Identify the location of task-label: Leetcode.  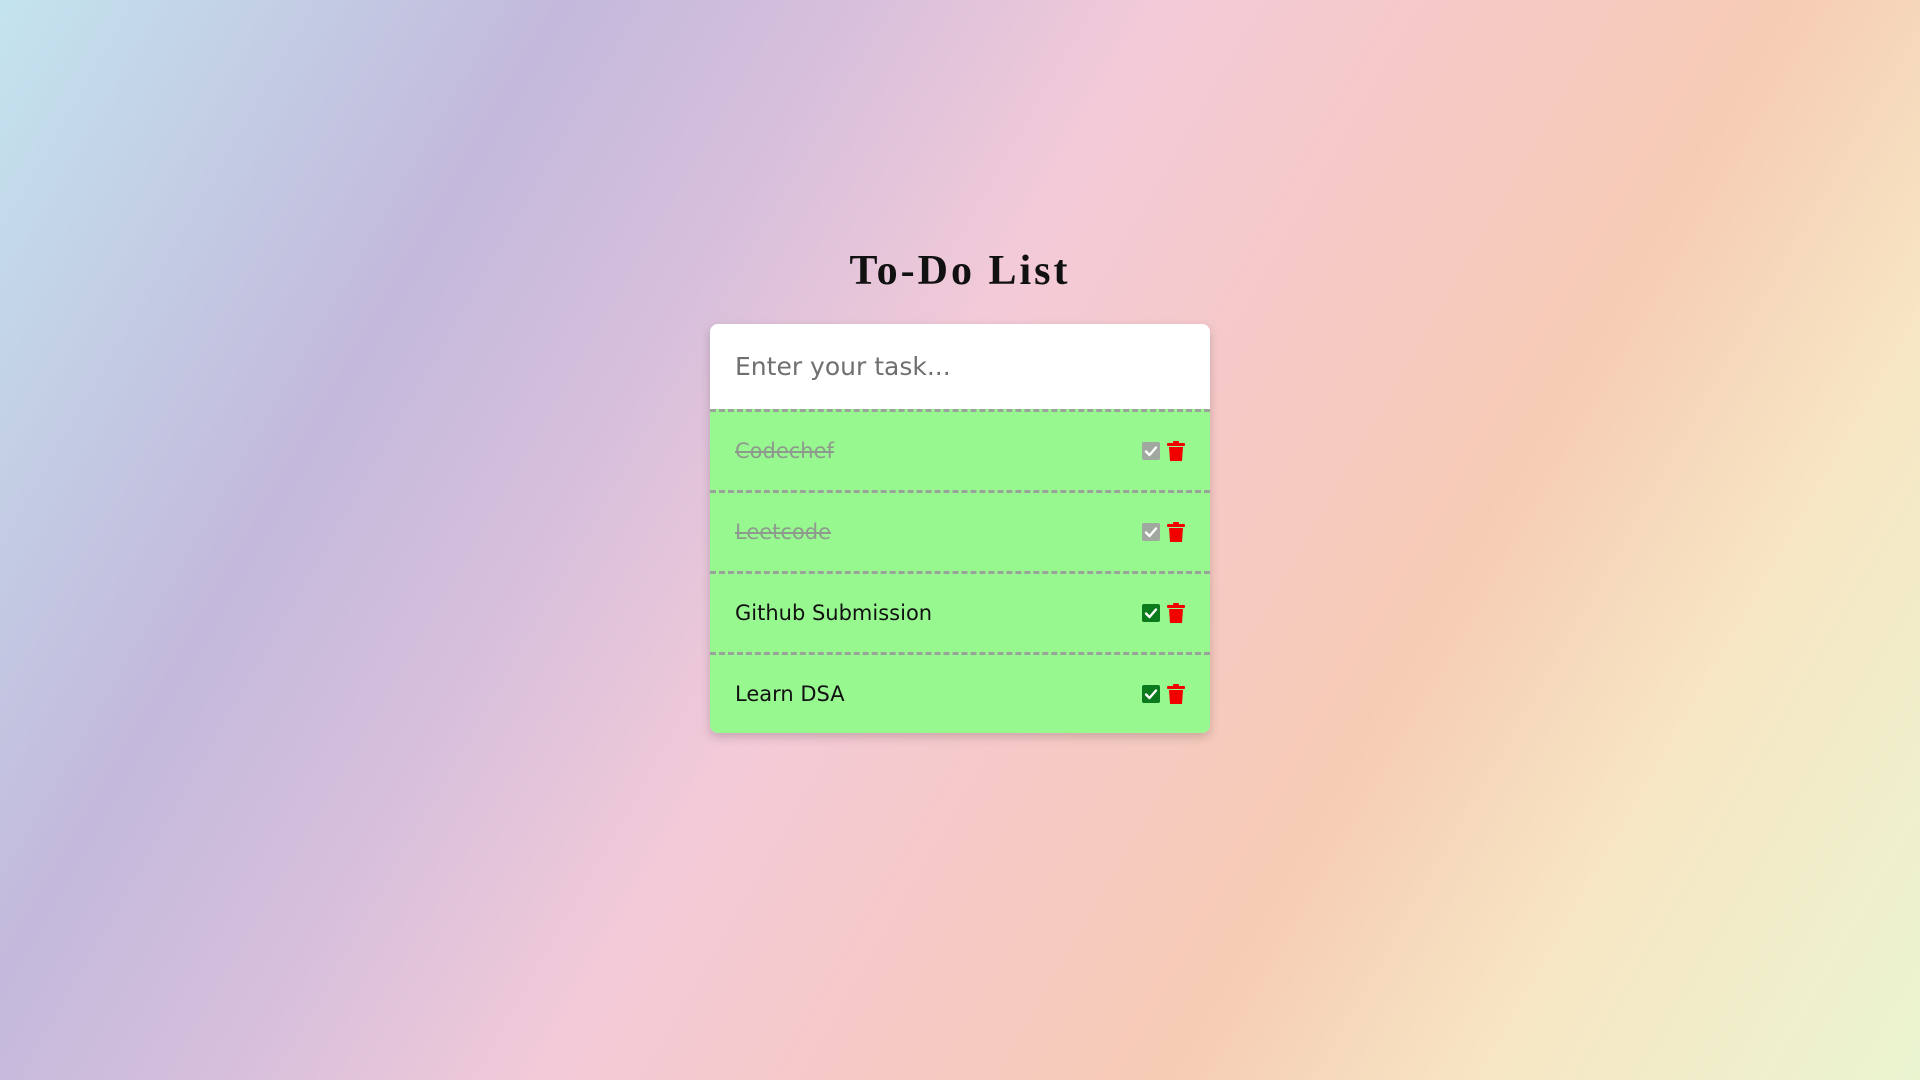
(783, 532).